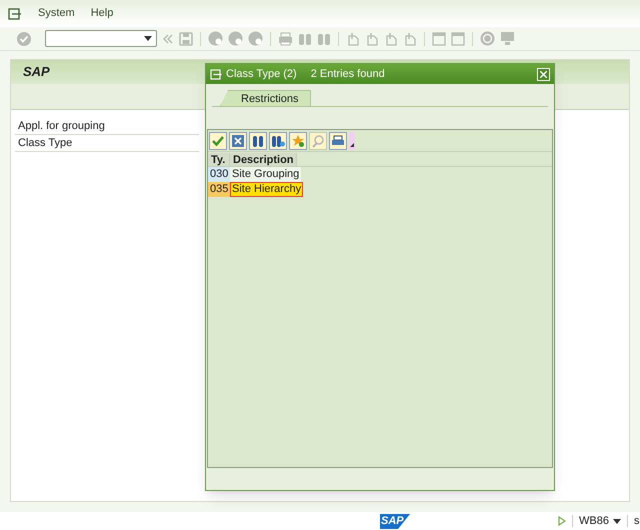 The width and height of the screenshot is (640, 530). I want to click on close-button, so click(543, 74).